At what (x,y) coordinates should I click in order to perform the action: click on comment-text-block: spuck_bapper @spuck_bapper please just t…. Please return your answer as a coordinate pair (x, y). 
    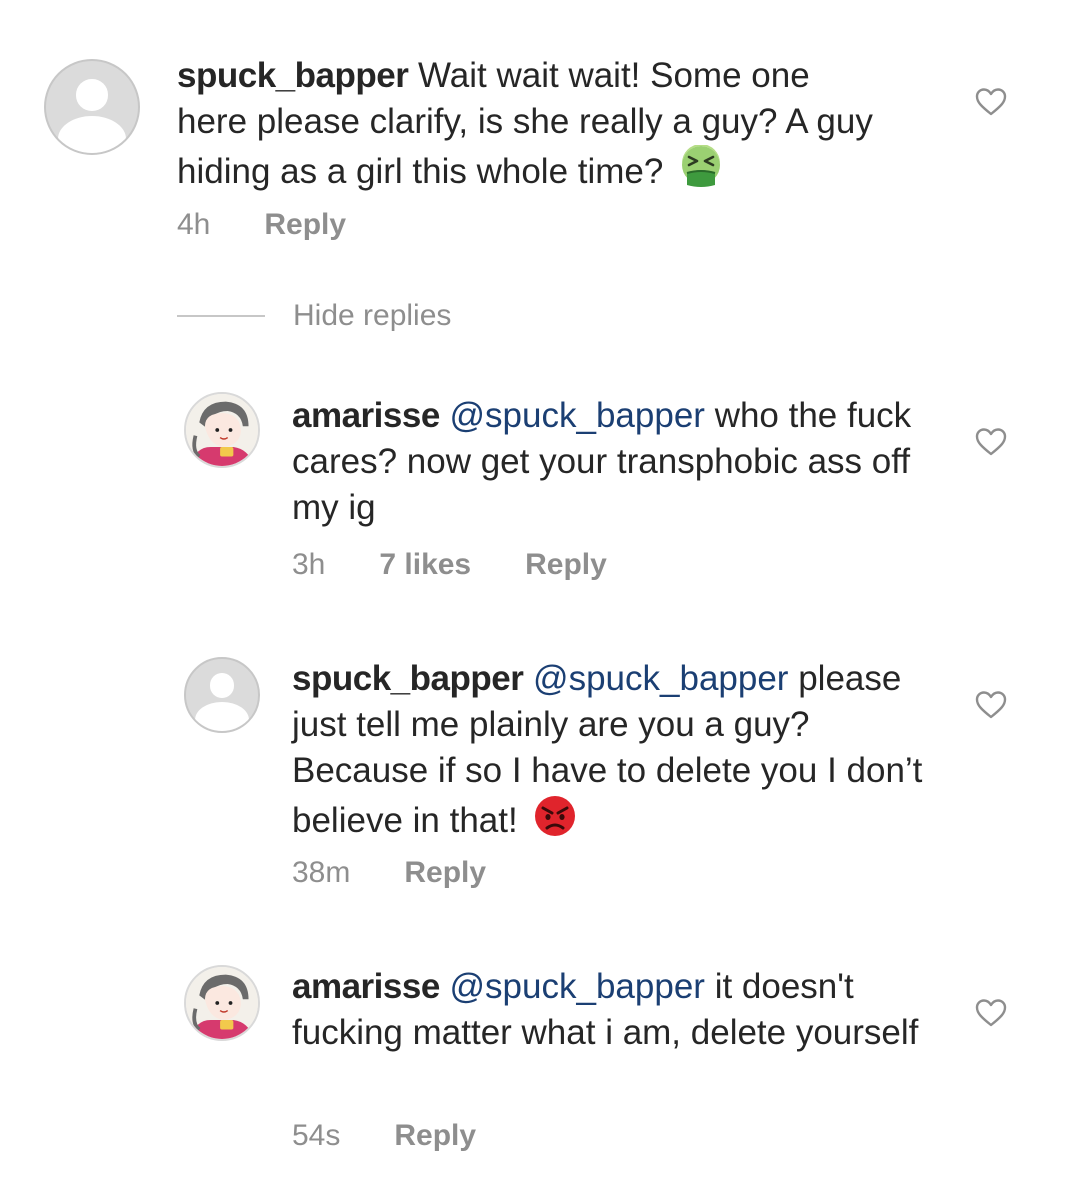
    Looking at the image, I should click on (612, 750).